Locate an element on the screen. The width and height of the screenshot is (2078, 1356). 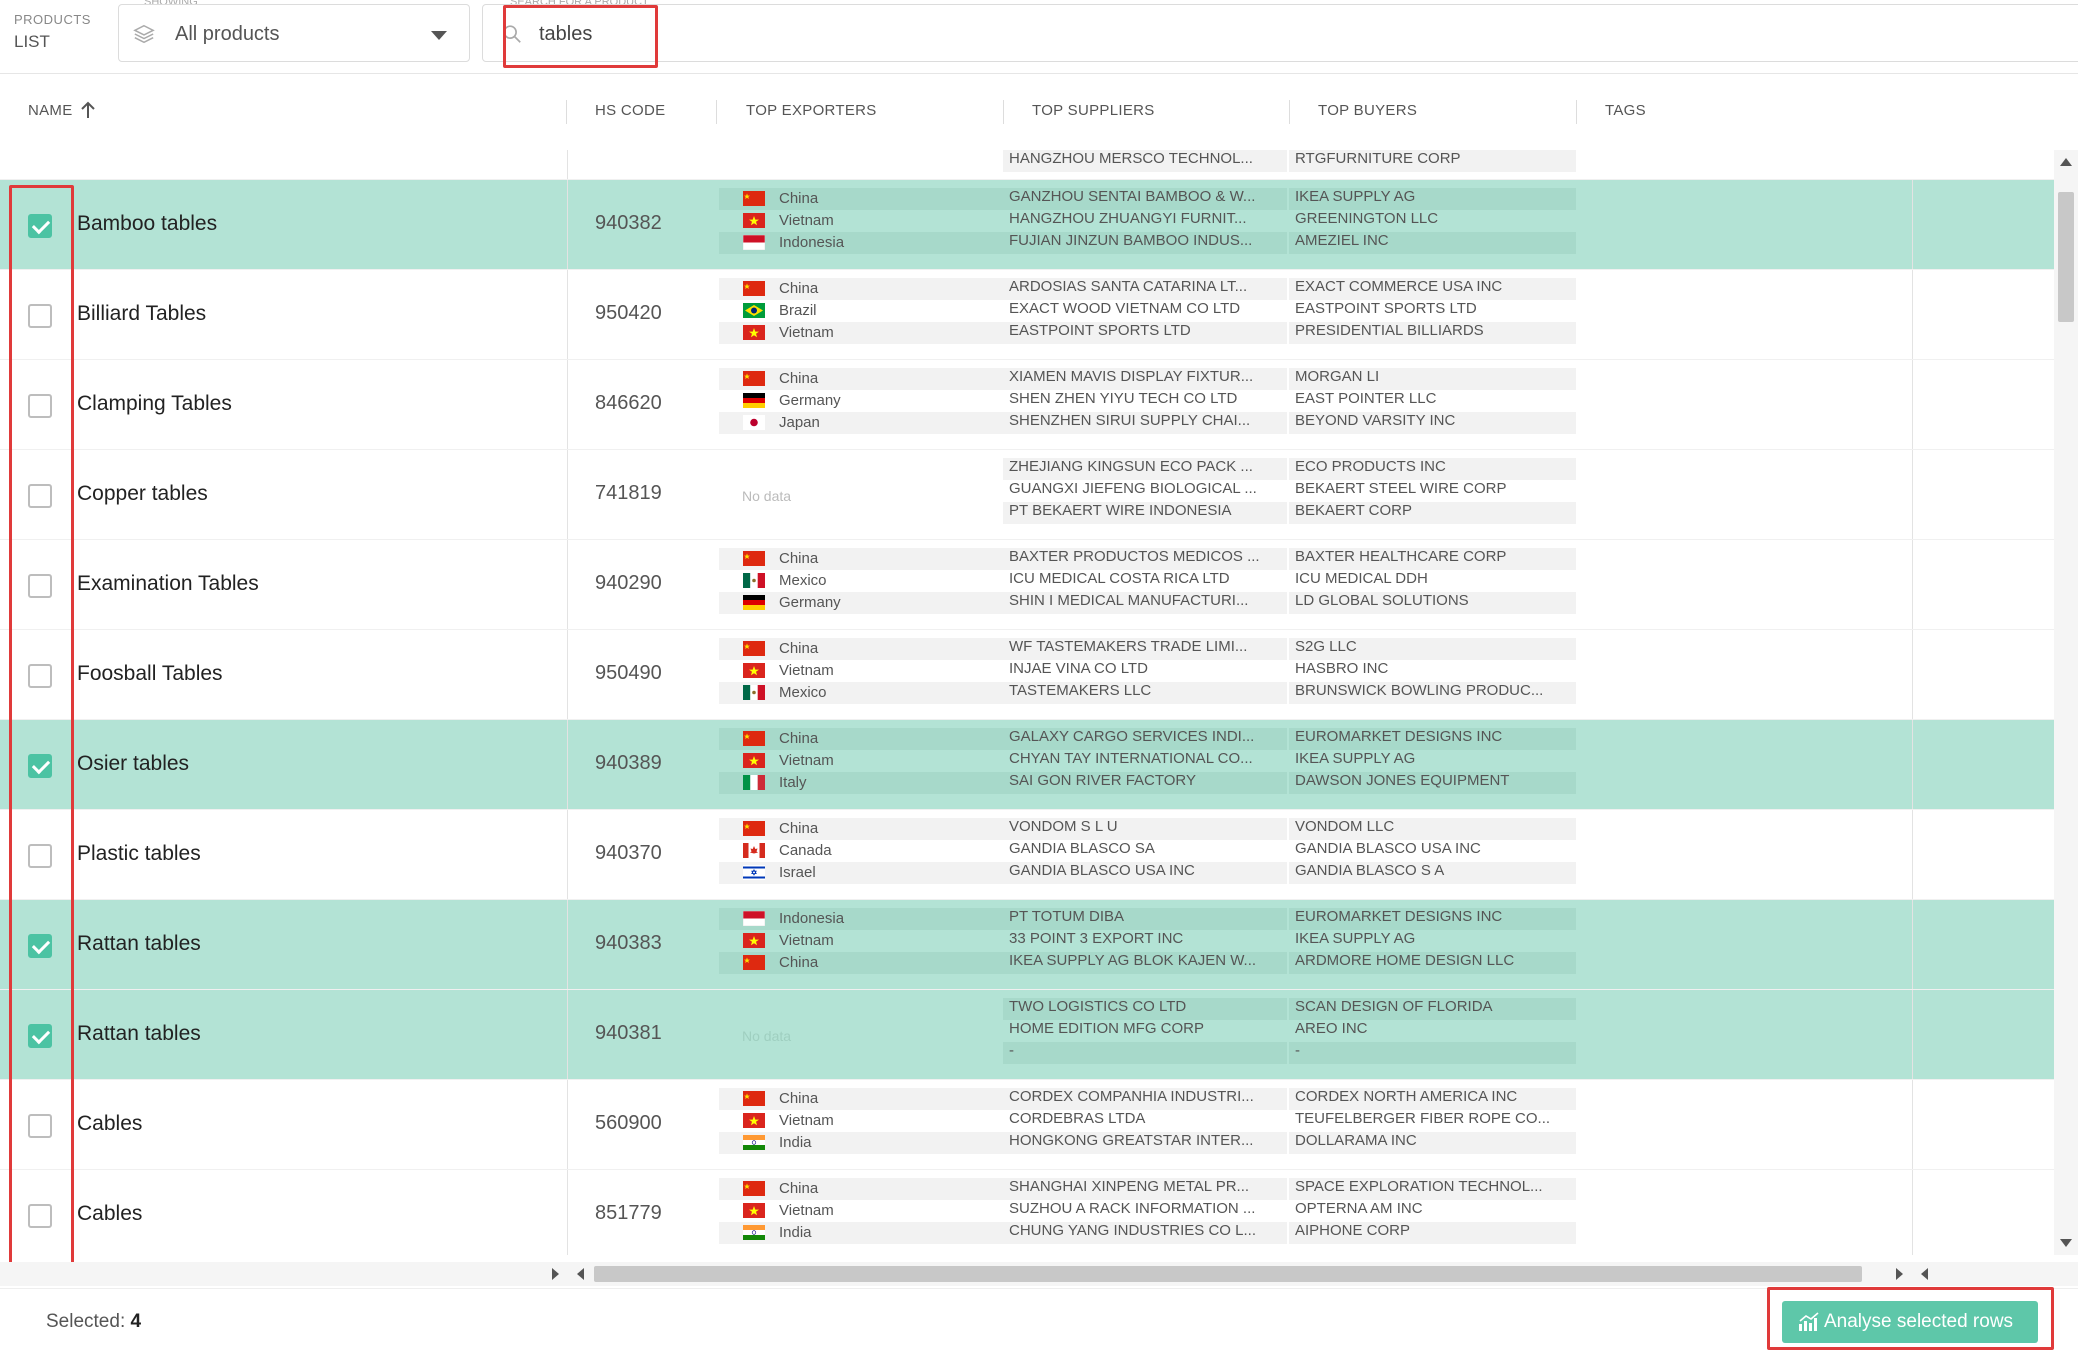
column-header-top-buyers: TOP BUYERS is located at coordinates (1367, 110).